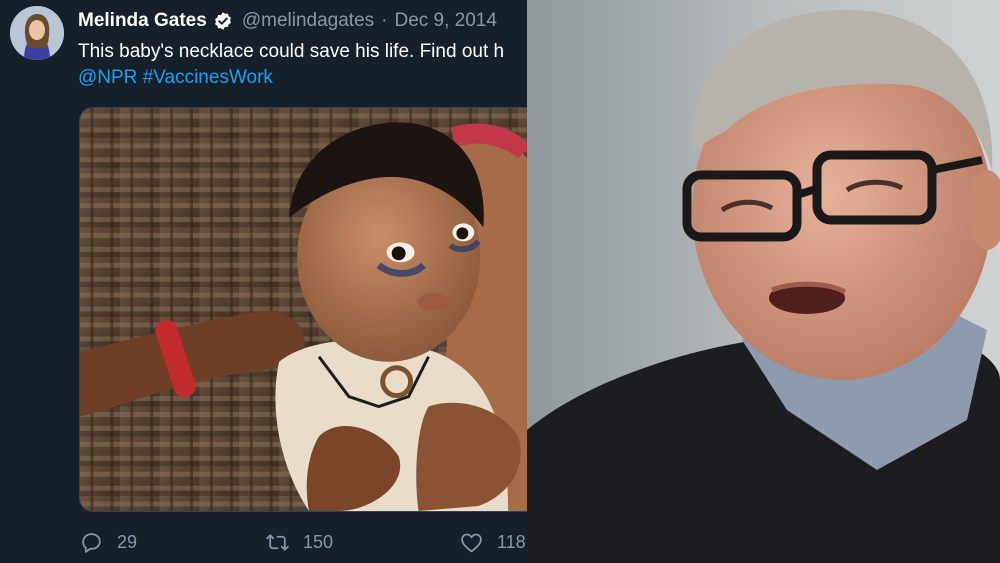  Describe the element at coordinates (208, 77) in the screenshot. I see `hashtag-link: #VaccinesWork` at that location.